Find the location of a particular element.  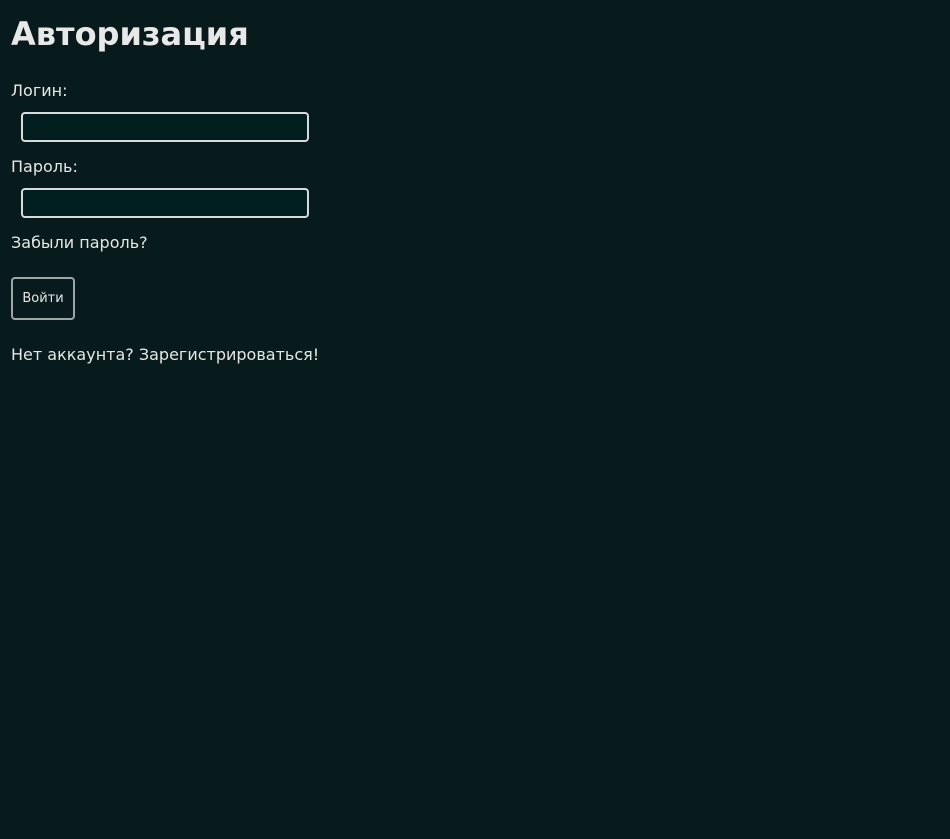

login-label: Логин: is located at coordinates (39, 90).